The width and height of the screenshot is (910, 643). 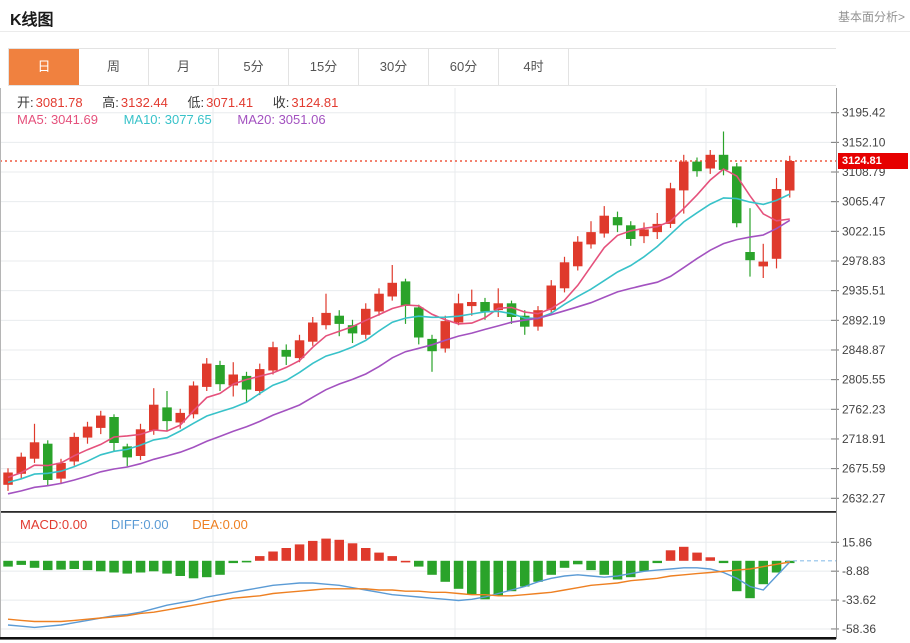 What do you see at coordinates (857, 542) in the screenshot?
I see `svg-text: 15.86` at bounding box center [857, 542].